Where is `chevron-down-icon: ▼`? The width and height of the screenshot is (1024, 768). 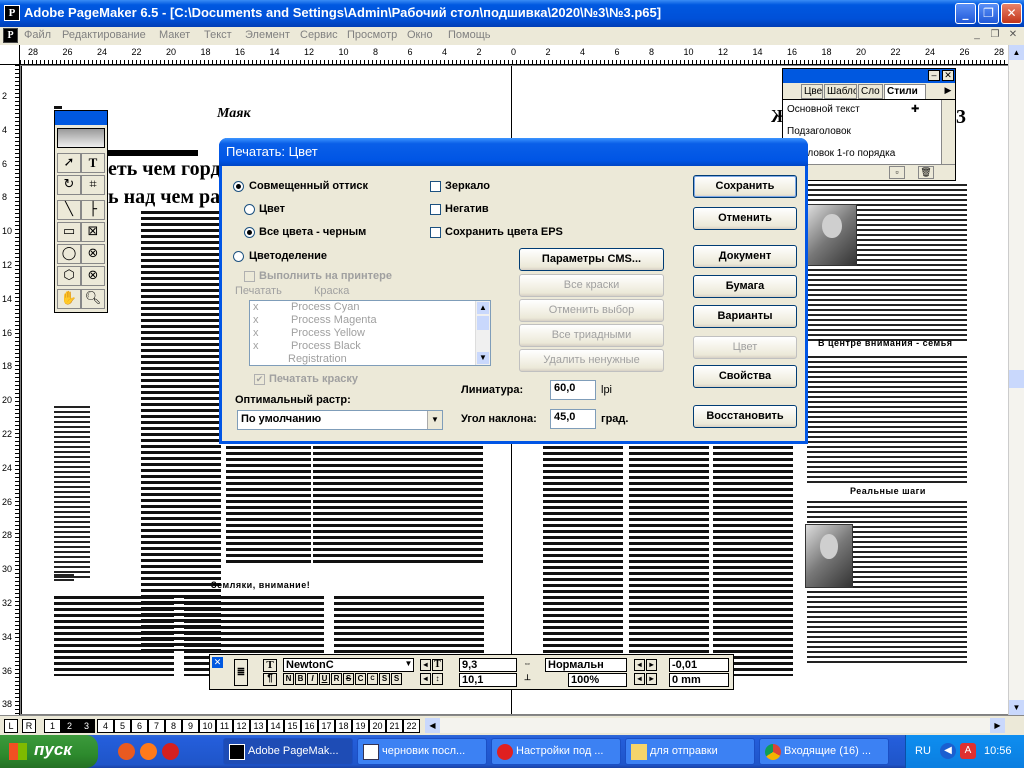 chevron-down-icon: ▼ is located at coordinates (408, 665).